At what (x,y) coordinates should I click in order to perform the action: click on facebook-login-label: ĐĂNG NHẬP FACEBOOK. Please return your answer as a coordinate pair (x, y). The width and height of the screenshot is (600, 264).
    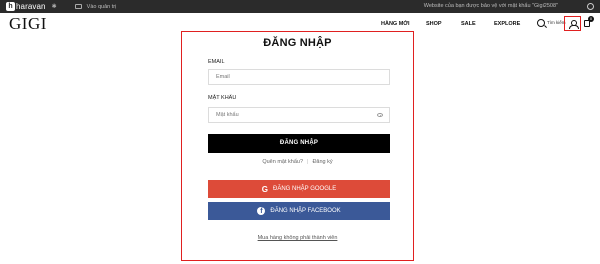
    Looking at the image, I should click on (305, 211).